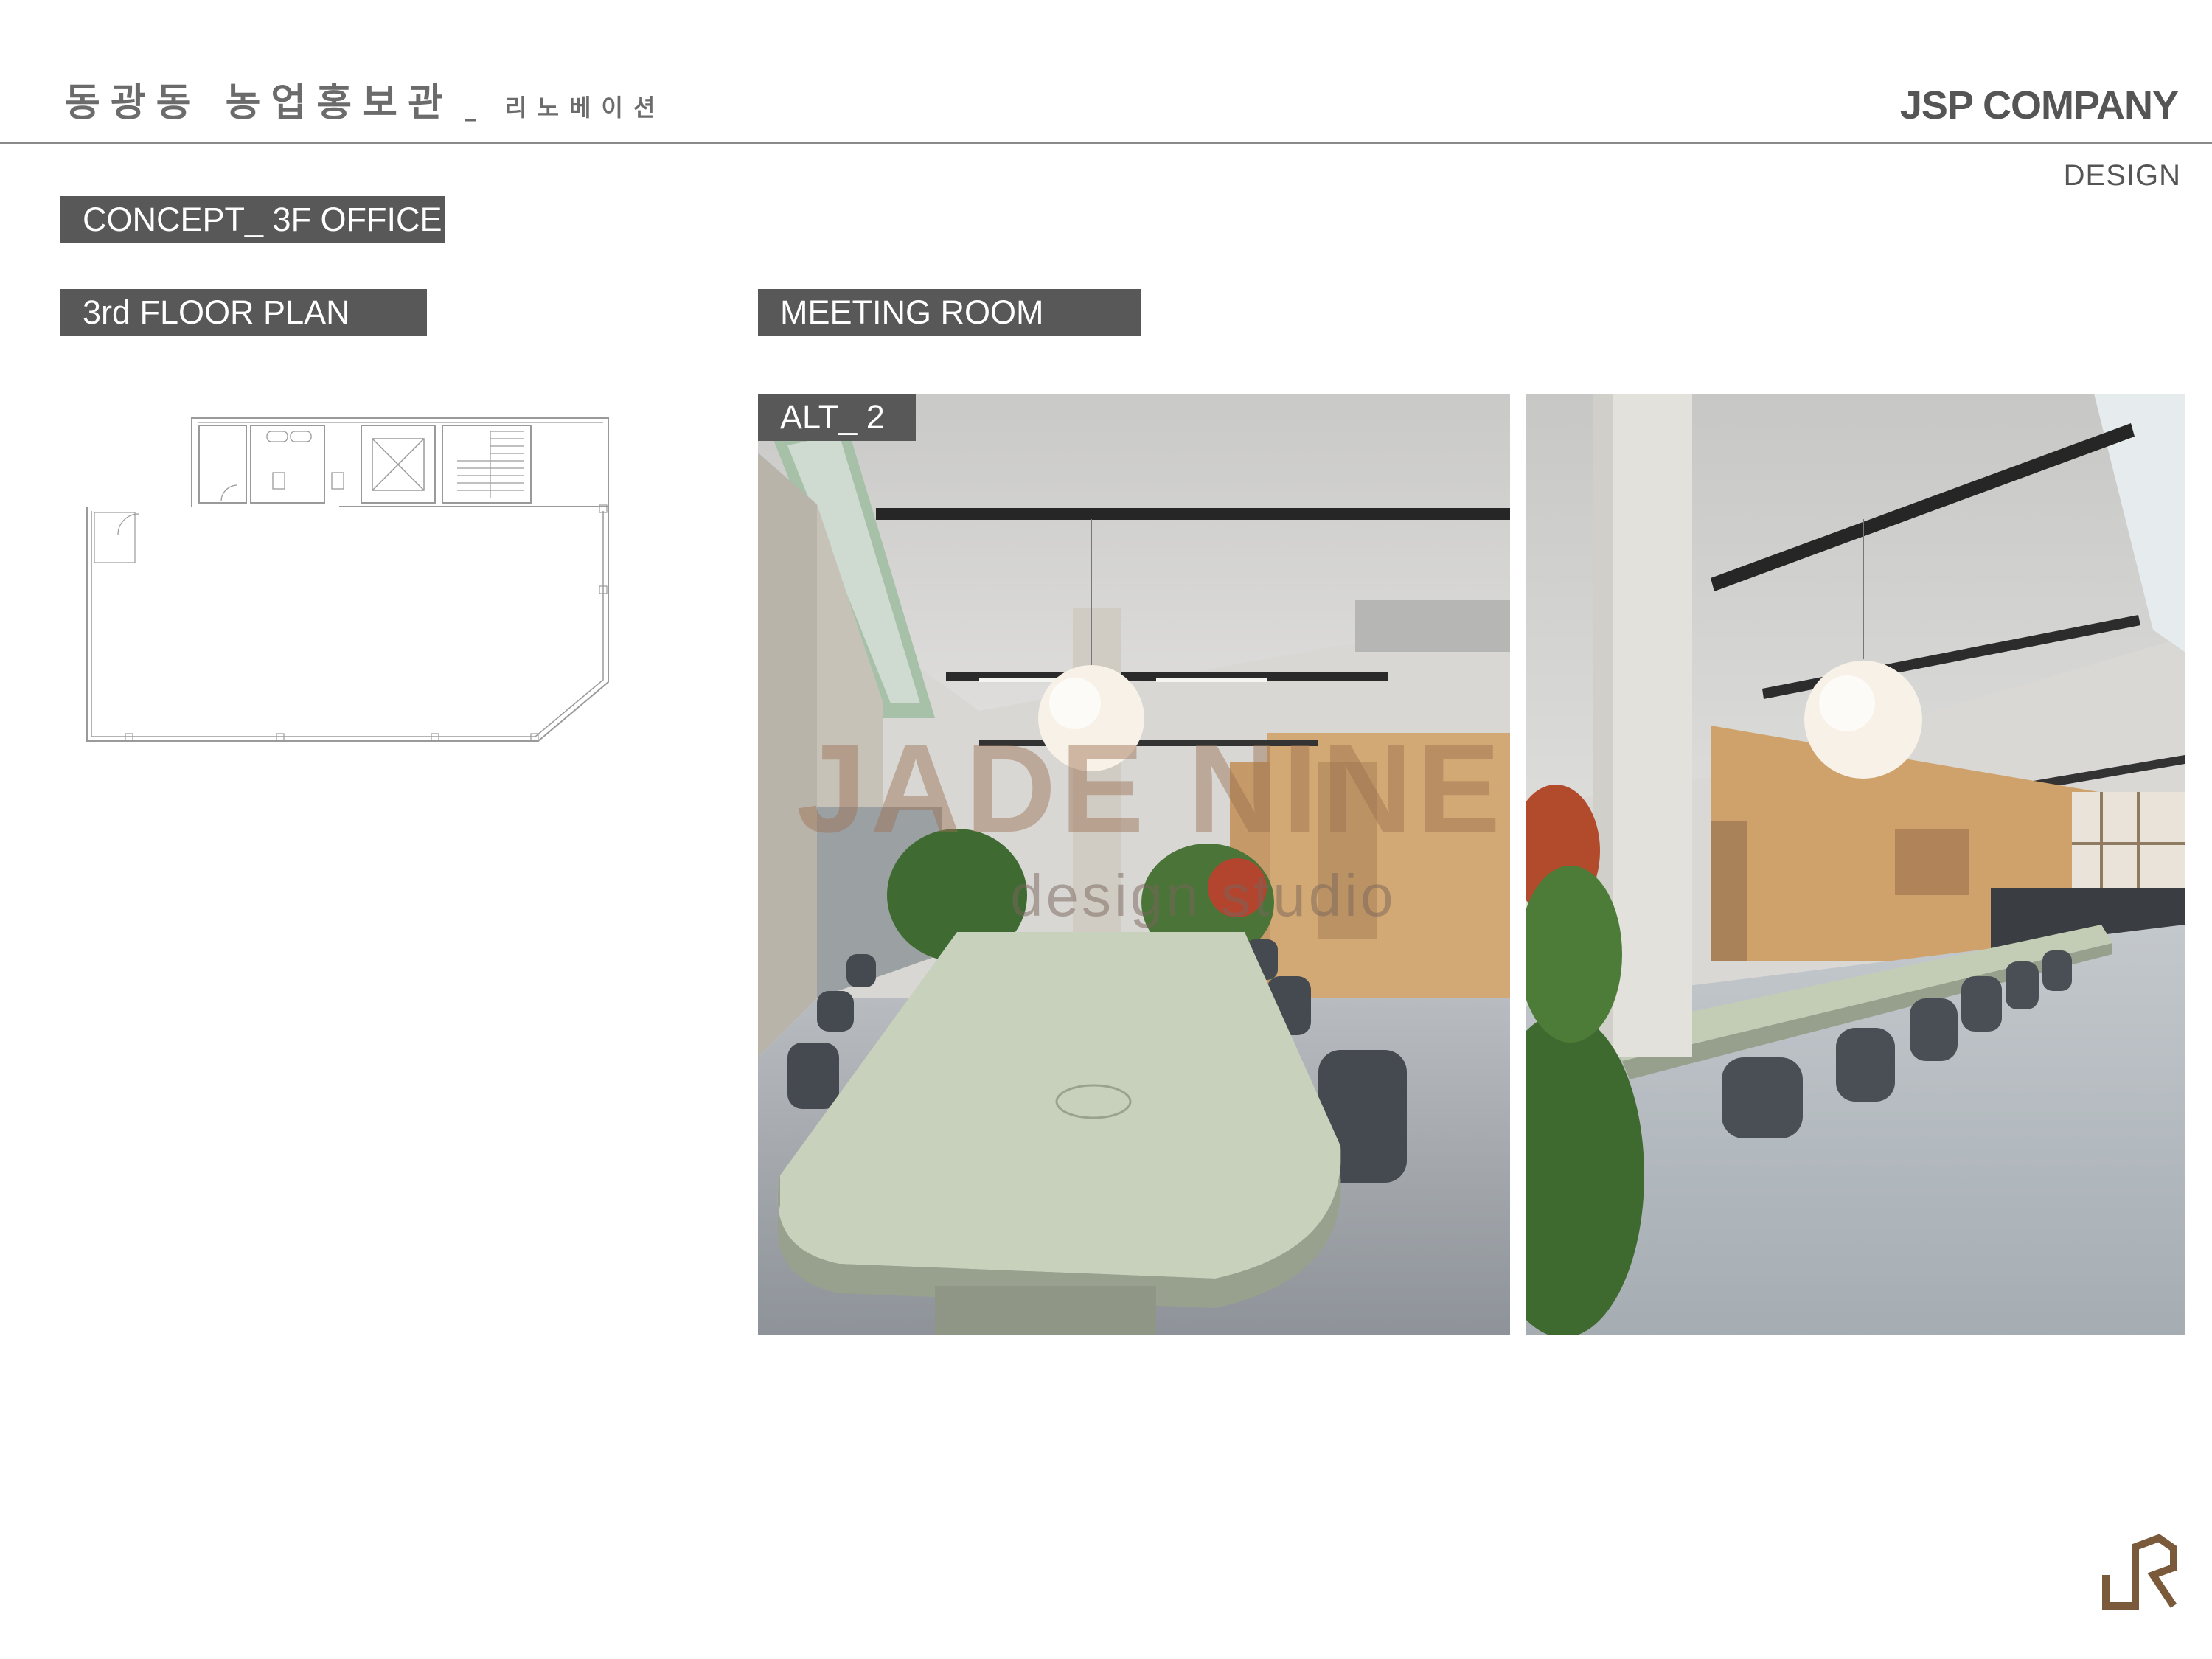 Image resolution: width=2212 pixels, height=1659 pixels. I want to click on jsp-monogram-icon, so click(2139, 1572).